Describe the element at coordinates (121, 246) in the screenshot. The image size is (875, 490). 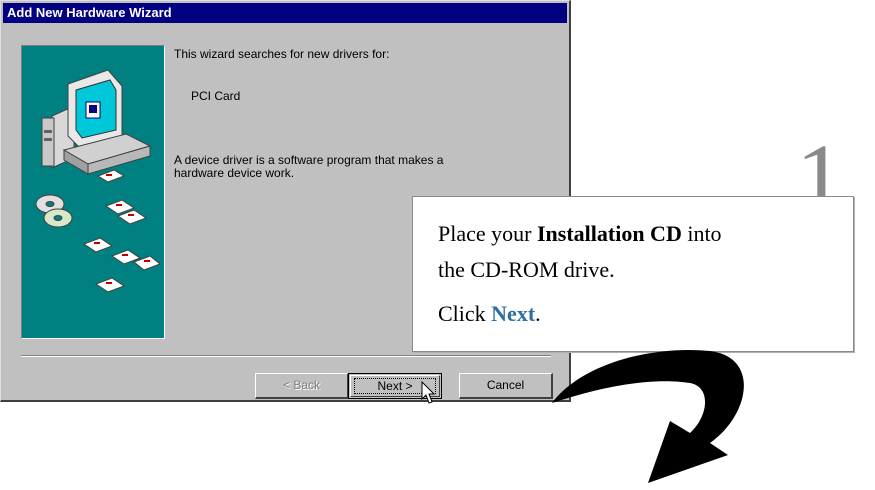
I see `floppy-disk-icon` at that location.